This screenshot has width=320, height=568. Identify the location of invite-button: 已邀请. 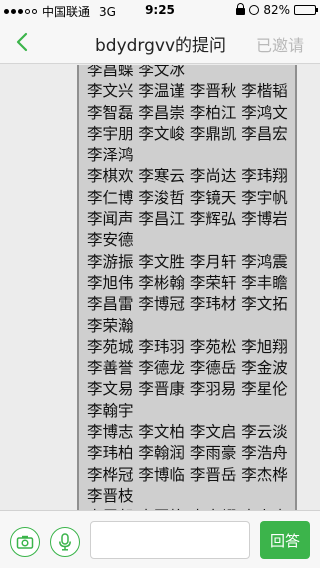
(280, 44).